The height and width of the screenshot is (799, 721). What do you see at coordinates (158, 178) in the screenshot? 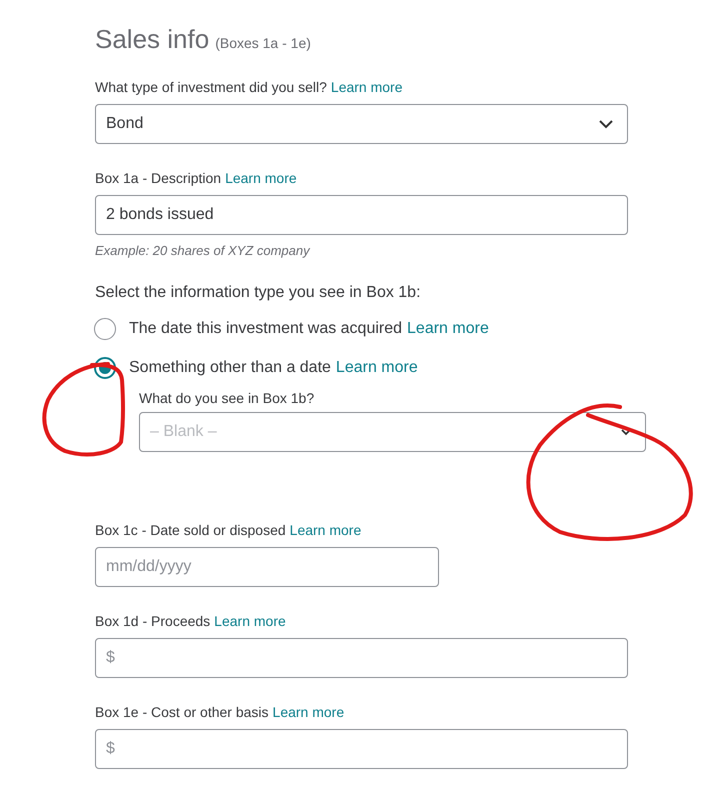
I see `field-label: Box 1a - Description` at bounding box center [158, 178].